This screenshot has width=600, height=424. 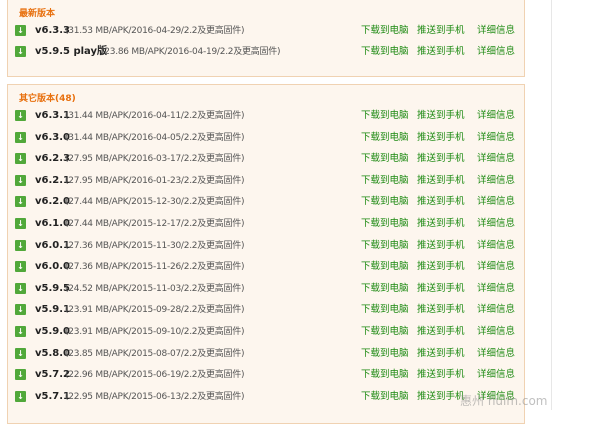 I want to click on version-meta: (27.44 MB/APK/2015-12-17/2.2及更高固件), so click(x=155, y=224).